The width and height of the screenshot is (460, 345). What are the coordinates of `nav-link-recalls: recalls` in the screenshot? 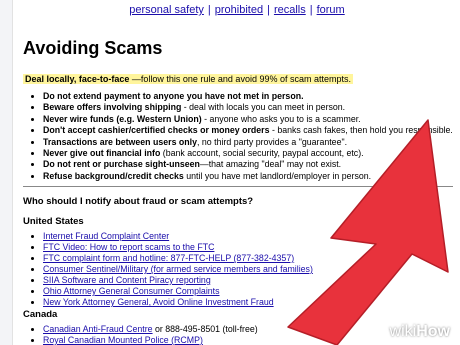 It's located at (290, 10).